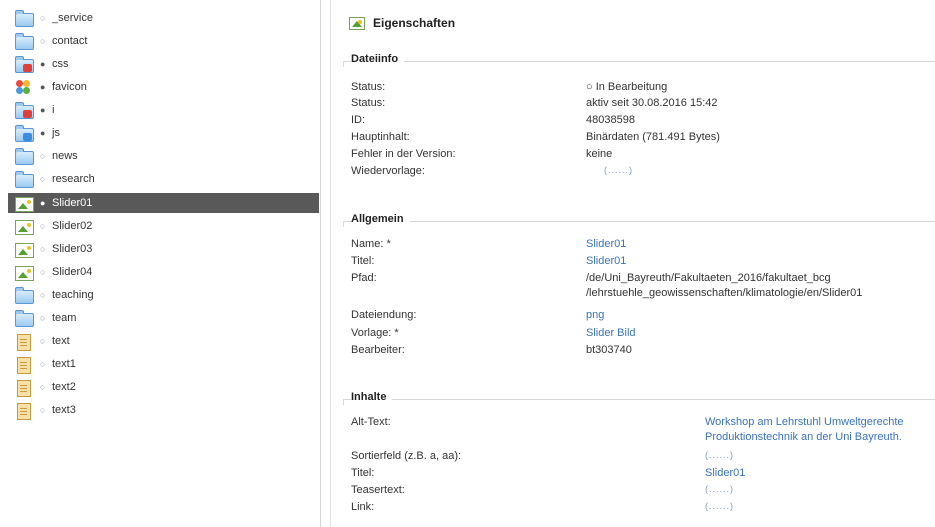 The height and width of the screenshot is (527, 935). Describe the element at coordinates (163, 179) in the screenshot. I see `tree-item-research: ○ research` at that location.